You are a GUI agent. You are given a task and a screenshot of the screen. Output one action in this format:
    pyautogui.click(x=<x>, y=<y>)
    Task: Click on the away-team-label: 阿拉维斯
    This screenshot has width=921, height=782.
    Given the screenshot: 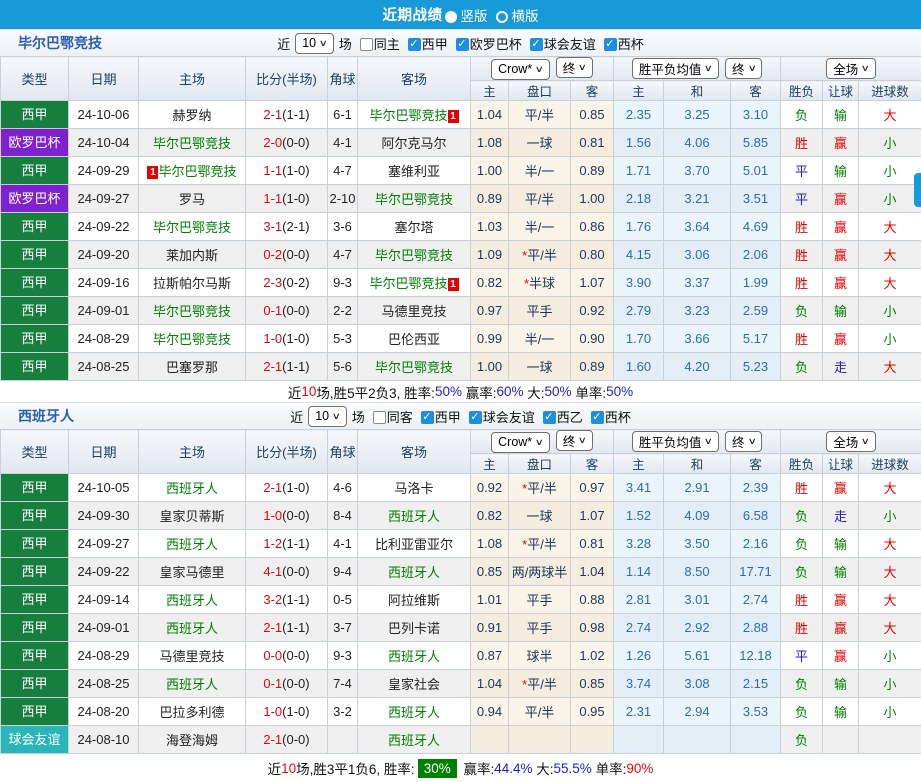 What is the action you would take?
    pyautogui.click(x=414, y=600)
    